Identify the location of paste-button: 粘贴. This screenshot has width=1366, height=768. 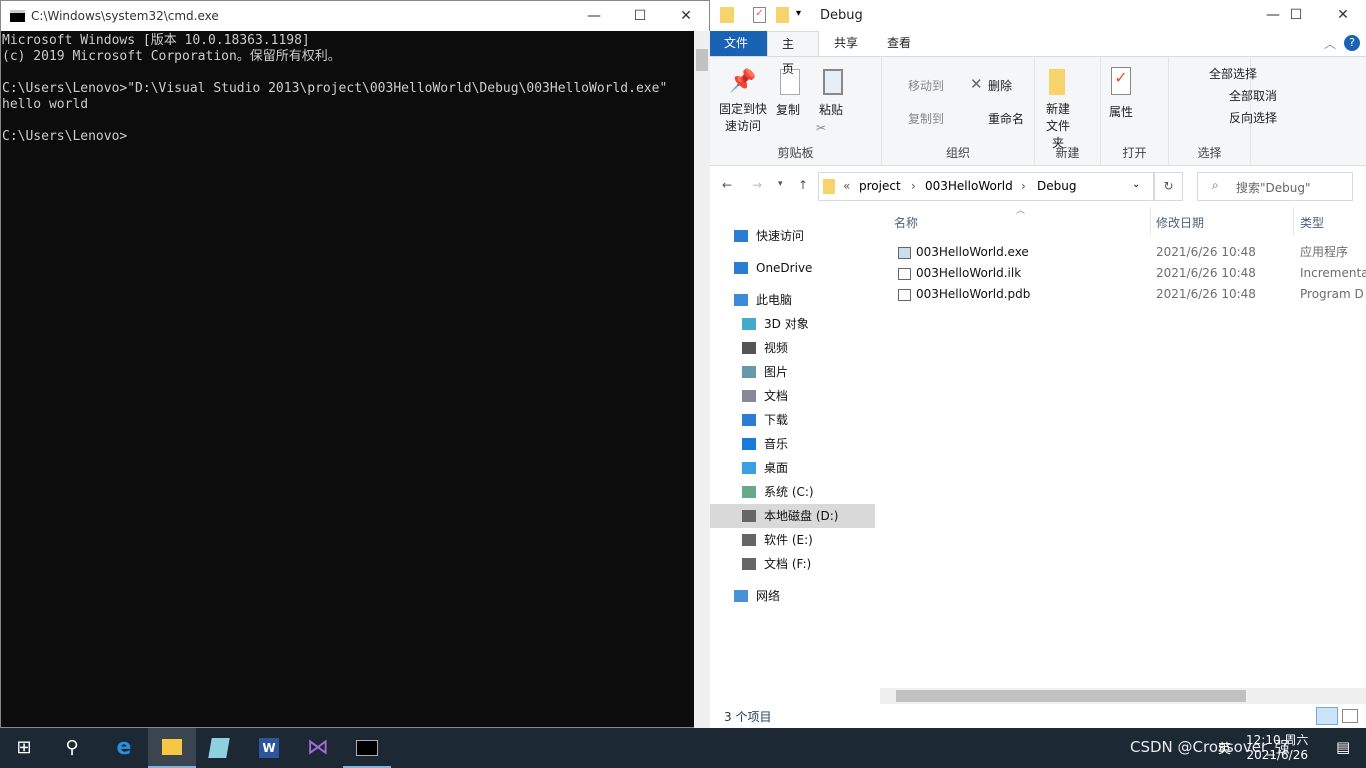
(831, 109).